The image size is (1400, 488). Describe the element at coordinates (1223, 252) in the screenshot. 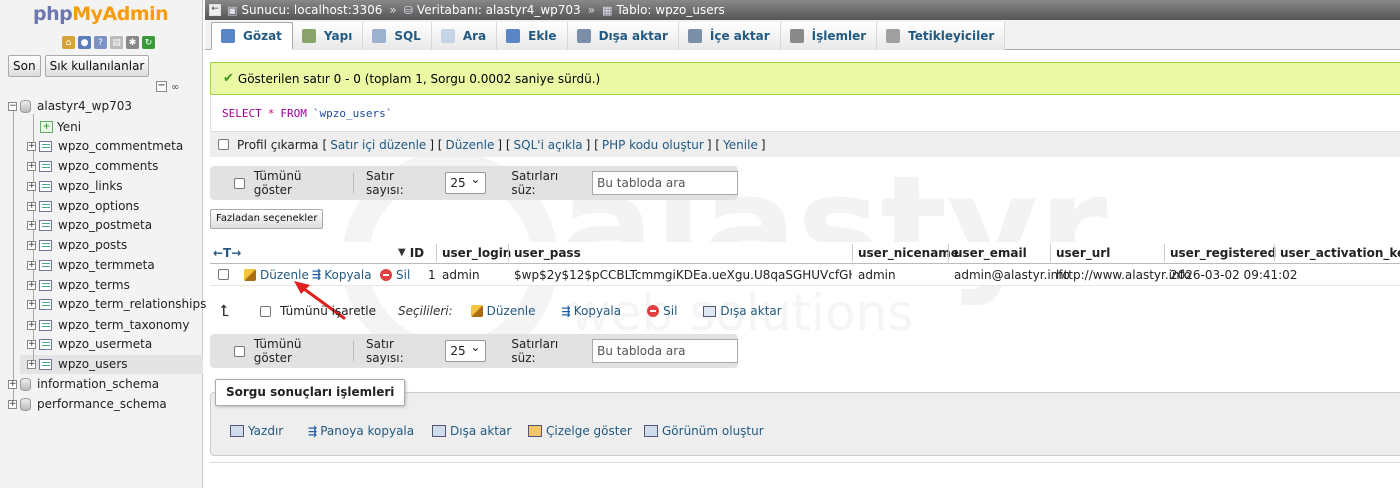

I see `column-header-user-registered: user_registered` at that location.